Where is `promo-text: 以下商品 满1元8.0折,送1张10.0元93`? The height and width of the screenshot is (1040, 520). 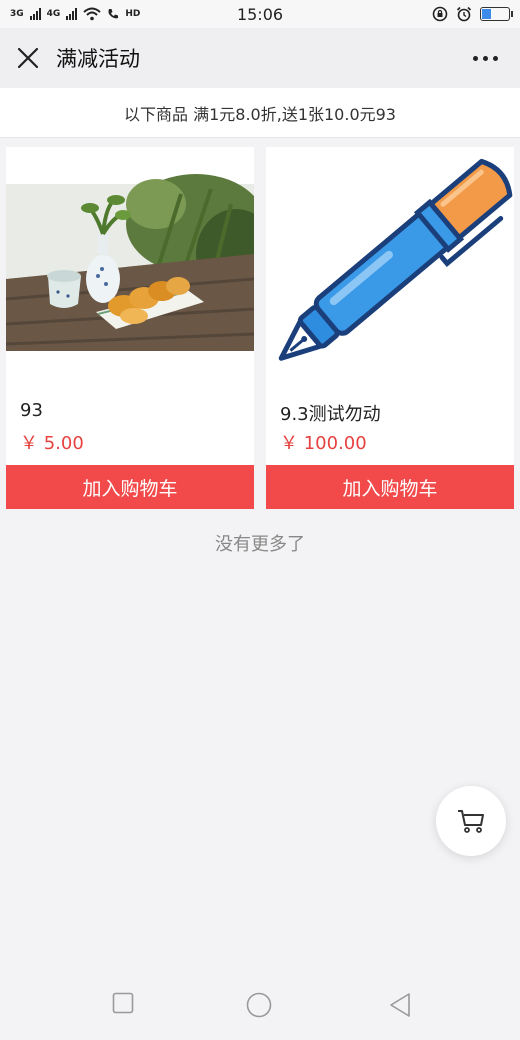 promo-text: 以下商品 满1元8.0折,送1张10.0元93 is located at coordinates (260, 114).